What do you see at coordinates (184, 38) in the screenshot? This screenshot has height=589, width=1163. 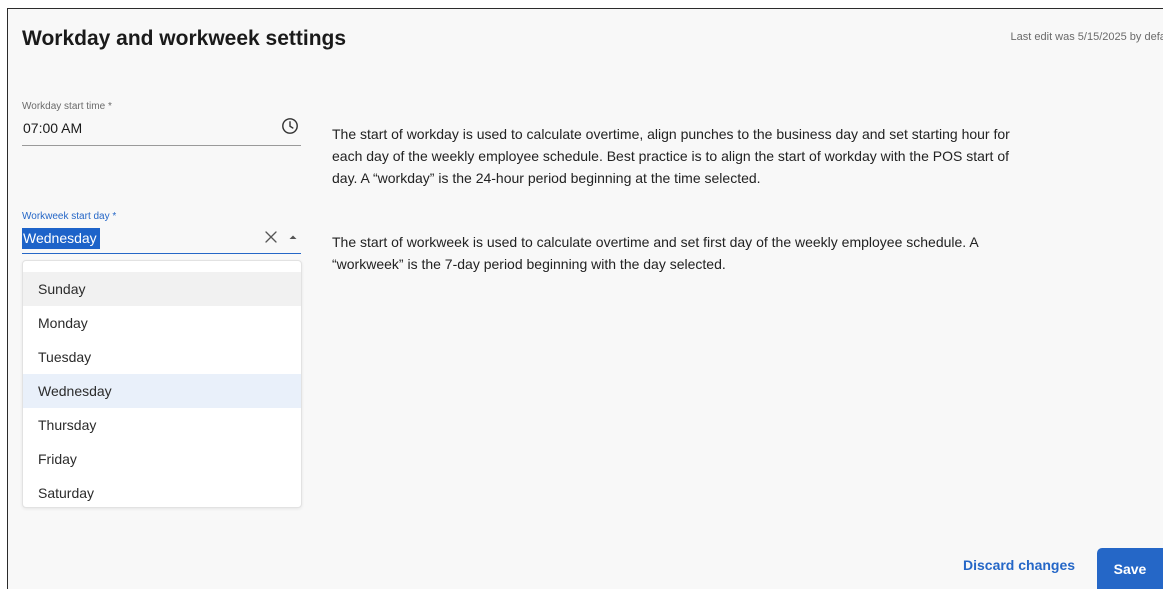 I see `page-title: Workday and workweek settings` at bounding box center [184, 38].